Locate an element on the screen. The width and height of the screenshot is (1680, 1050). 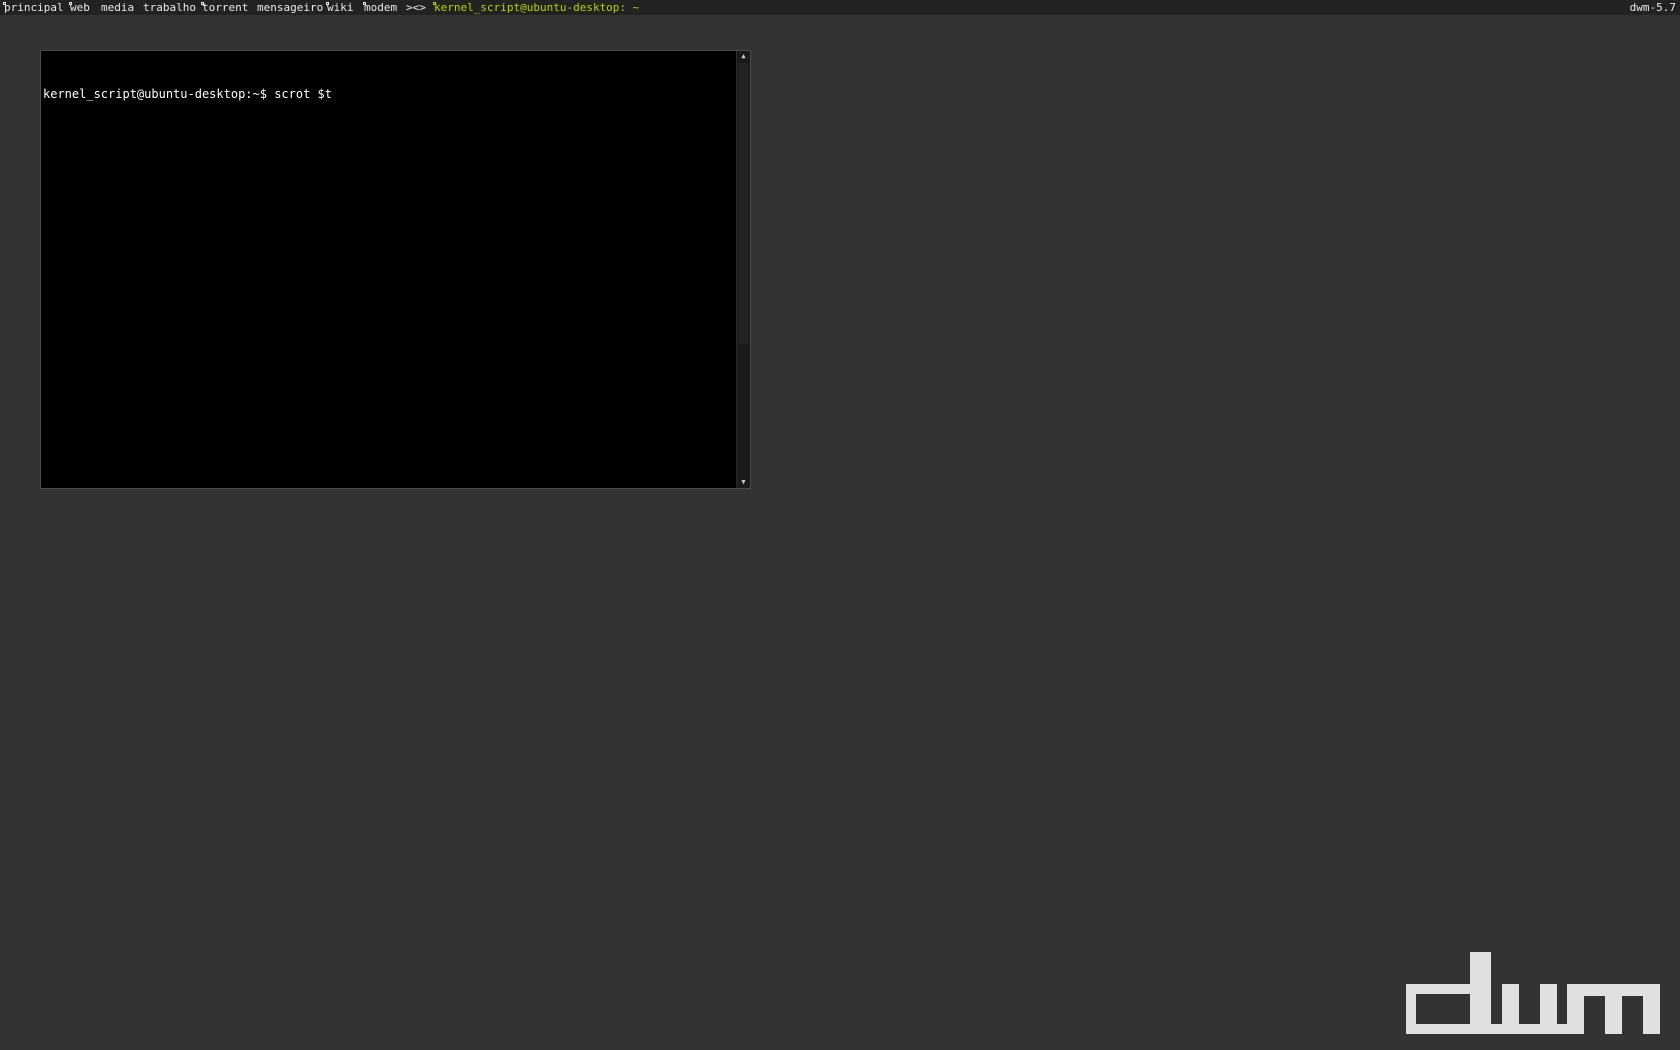
tag-media: media is located at coordinates (117, 7).